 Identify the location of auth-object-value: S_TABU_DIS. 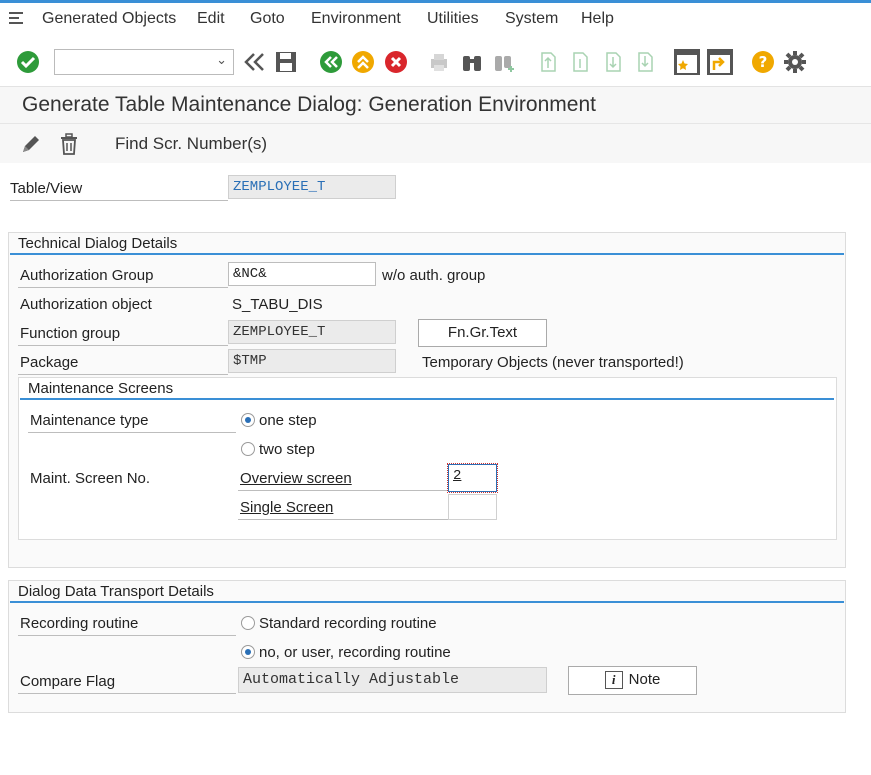
(277, 304).